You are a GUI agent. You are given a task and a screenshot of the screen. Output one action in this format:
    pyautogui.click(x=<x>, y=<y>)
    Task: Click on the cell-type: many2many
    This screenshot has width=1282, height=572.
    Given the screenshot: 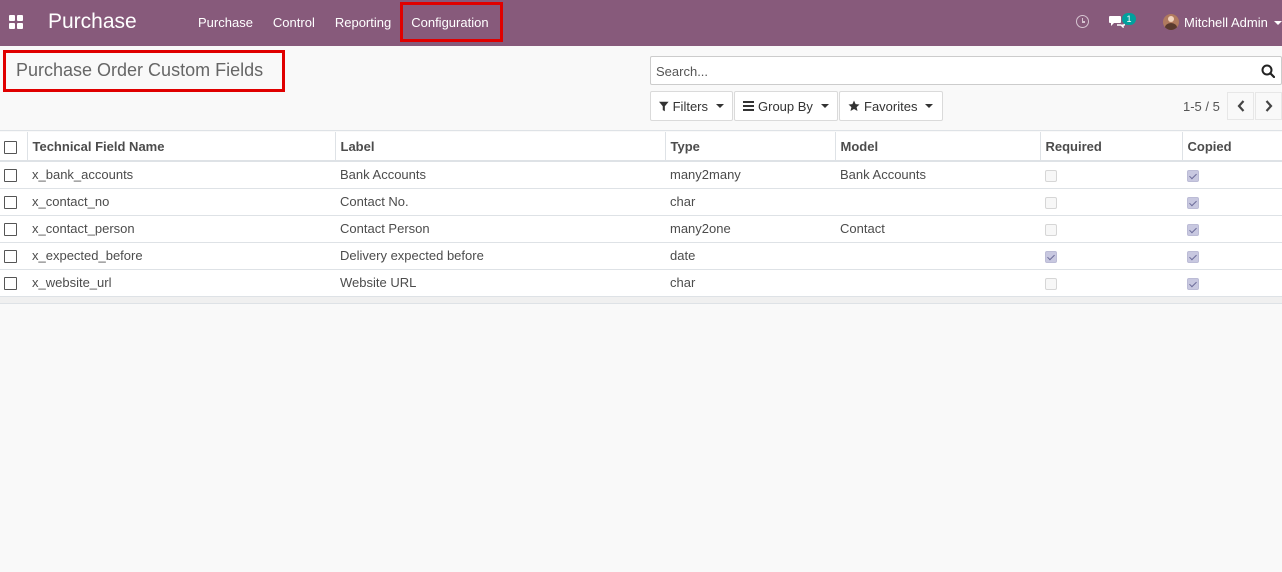 What is the action you would take?
    pyautogui.click(x=750, y=175)
    